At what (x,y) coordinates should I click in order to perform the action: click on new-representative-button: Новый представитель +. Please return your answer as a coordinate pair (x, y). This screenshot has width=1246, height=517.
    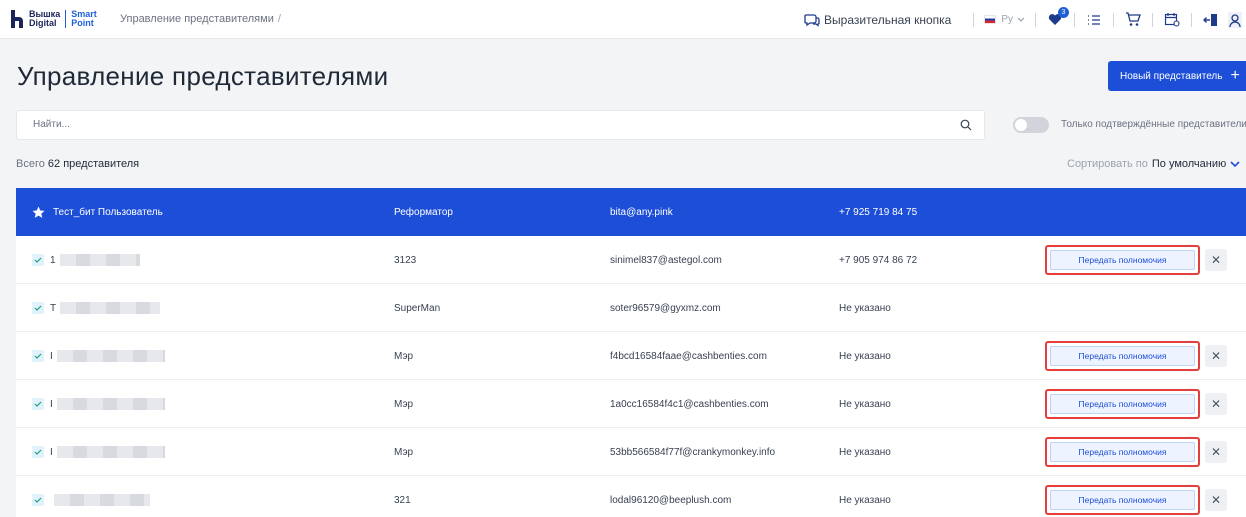
    Looking at the image, I should click on (1177, 76).